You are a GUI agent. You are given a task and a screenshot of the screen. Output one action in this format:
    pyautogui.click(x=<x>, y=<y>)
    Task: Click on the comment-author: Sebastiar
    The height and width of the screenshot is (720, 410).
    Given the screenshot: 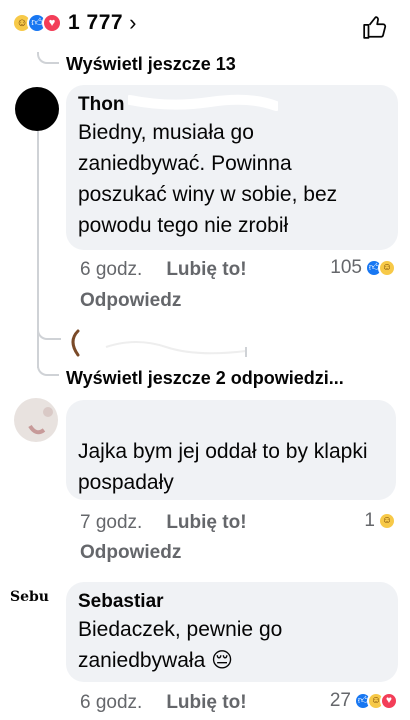 What is the action you would take?
    pyautogui.click(x=232, y=602)
    